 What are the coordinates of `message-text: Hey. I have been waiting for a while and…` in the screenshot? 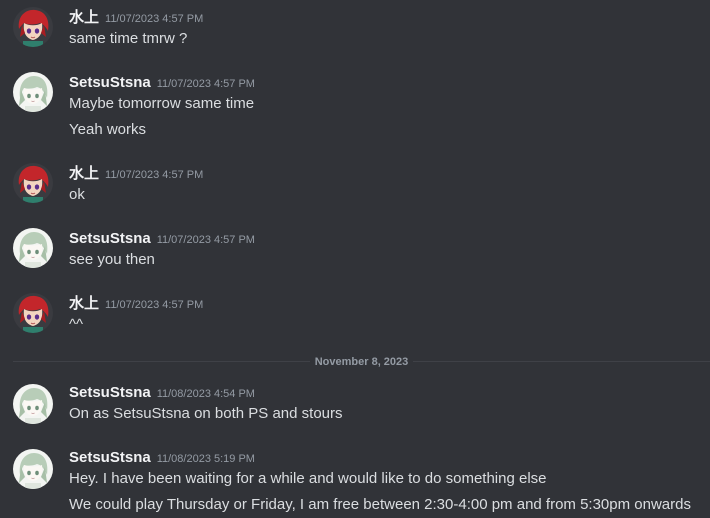 It's located at (308, 478).